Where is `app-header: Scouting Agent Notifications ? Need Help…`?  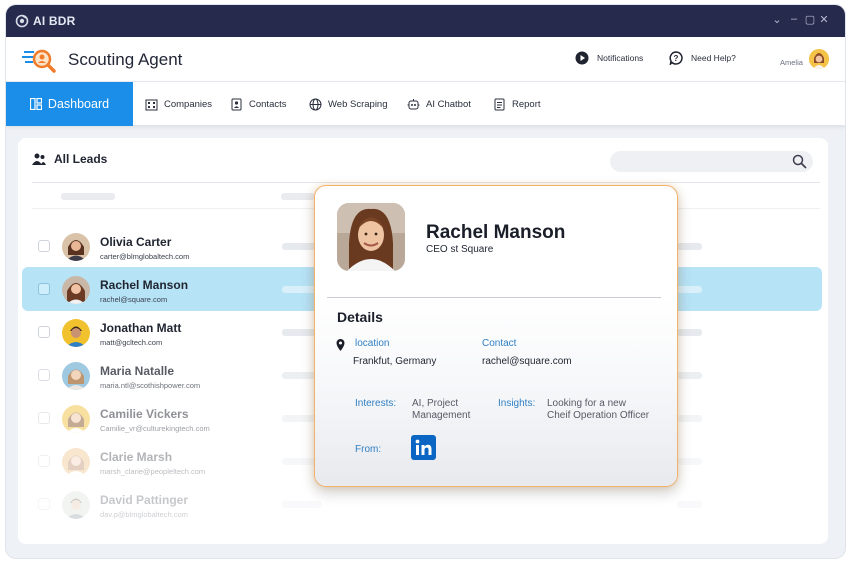 app-header: Scouting Agent Notifications ? Need Help… is located at coordinates (425, 59).